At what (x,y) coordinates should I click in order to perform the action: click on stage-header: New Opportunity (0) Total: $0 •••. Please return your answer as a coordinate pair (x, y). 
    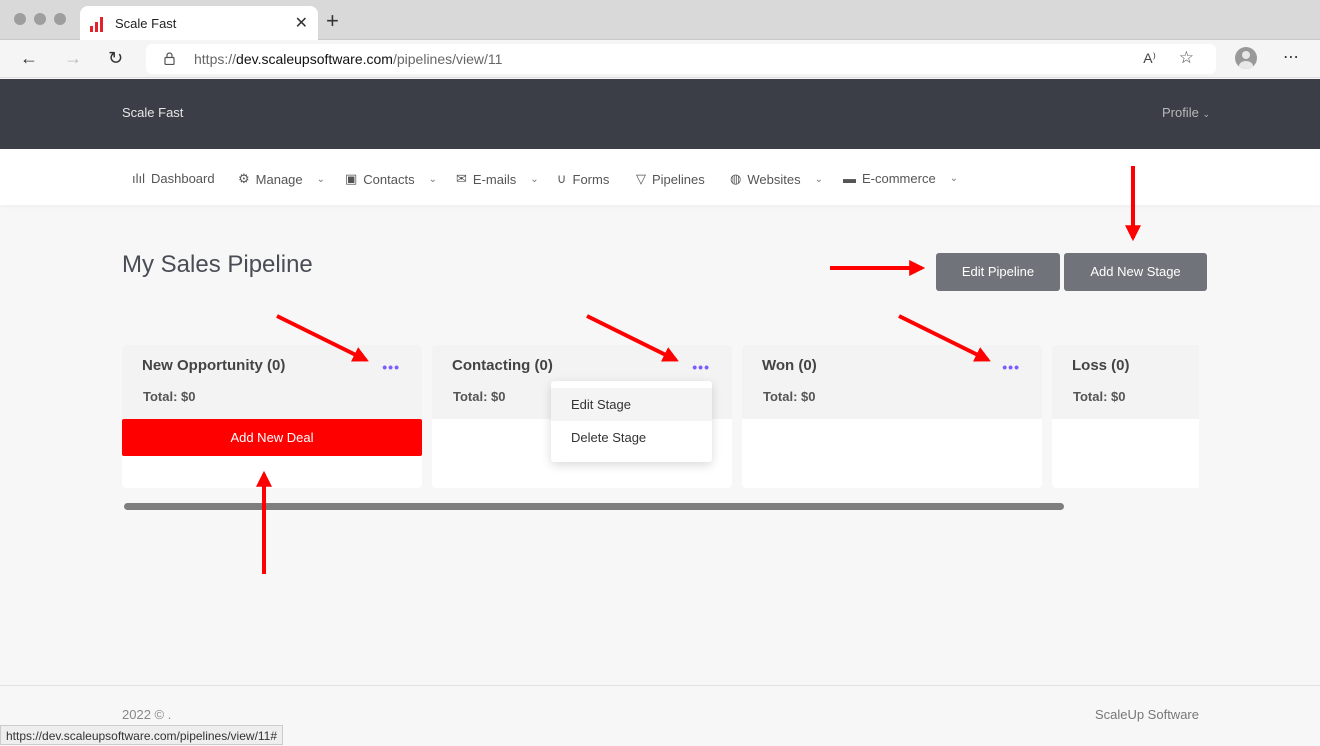
    Looking at the image, I should click on (272, 382).